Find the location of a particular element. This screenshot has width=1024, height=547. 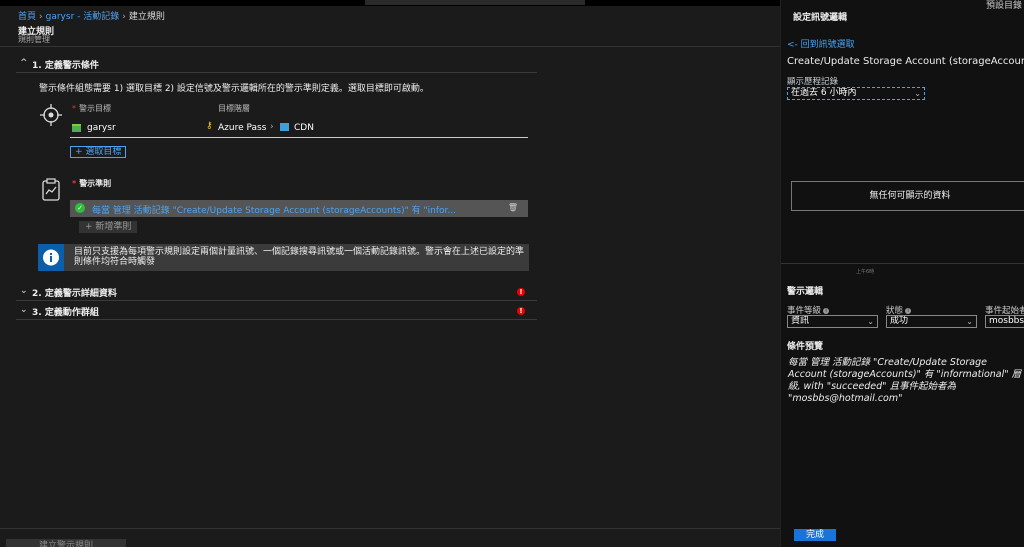

breadcrumb-resource: garysr - 活動記錄 is located at coordinates (83, 17).